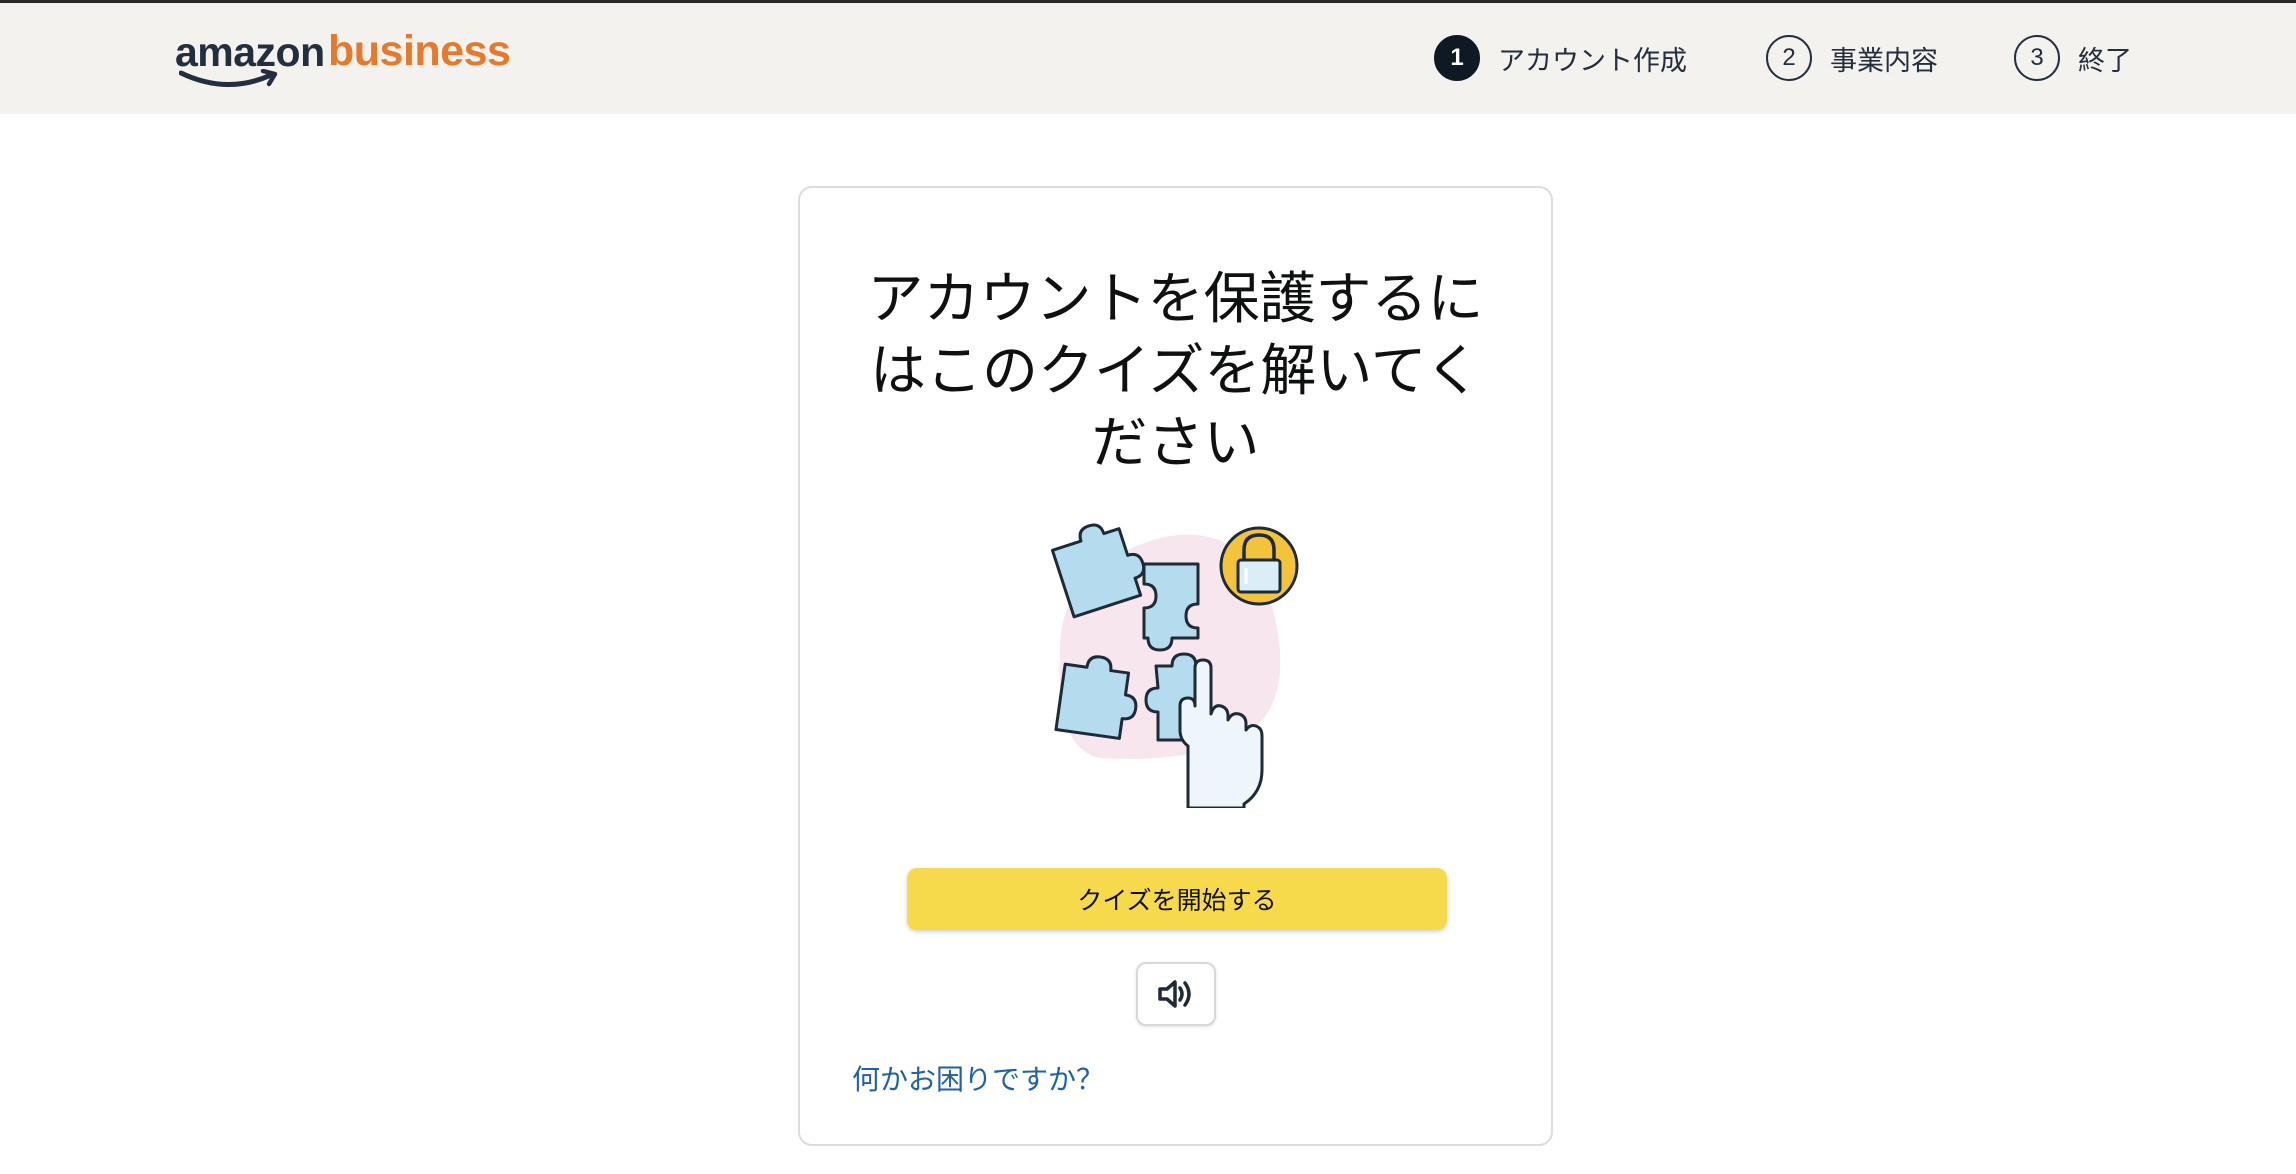  I want to click on step-account-creation: 1 アカウント作成, so click(1560, 58).